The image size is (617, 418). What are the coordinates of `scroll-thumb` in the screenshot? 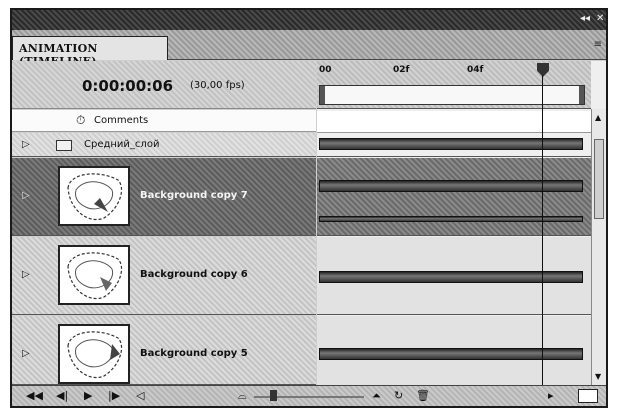 It's located at (599, 179).